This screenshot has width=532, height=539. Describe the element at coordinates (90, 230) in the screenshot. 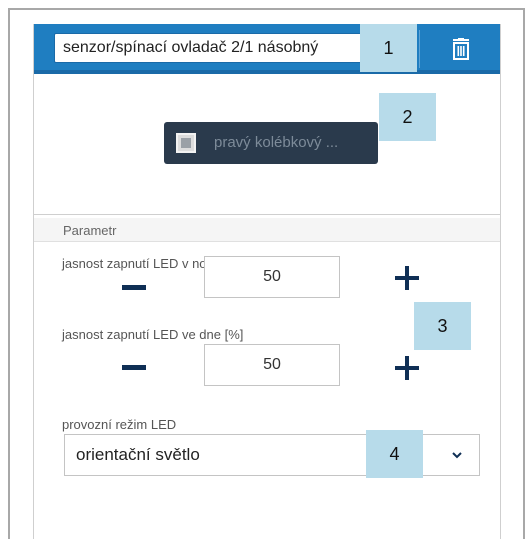

I see `section-title: Parametr` at that location.